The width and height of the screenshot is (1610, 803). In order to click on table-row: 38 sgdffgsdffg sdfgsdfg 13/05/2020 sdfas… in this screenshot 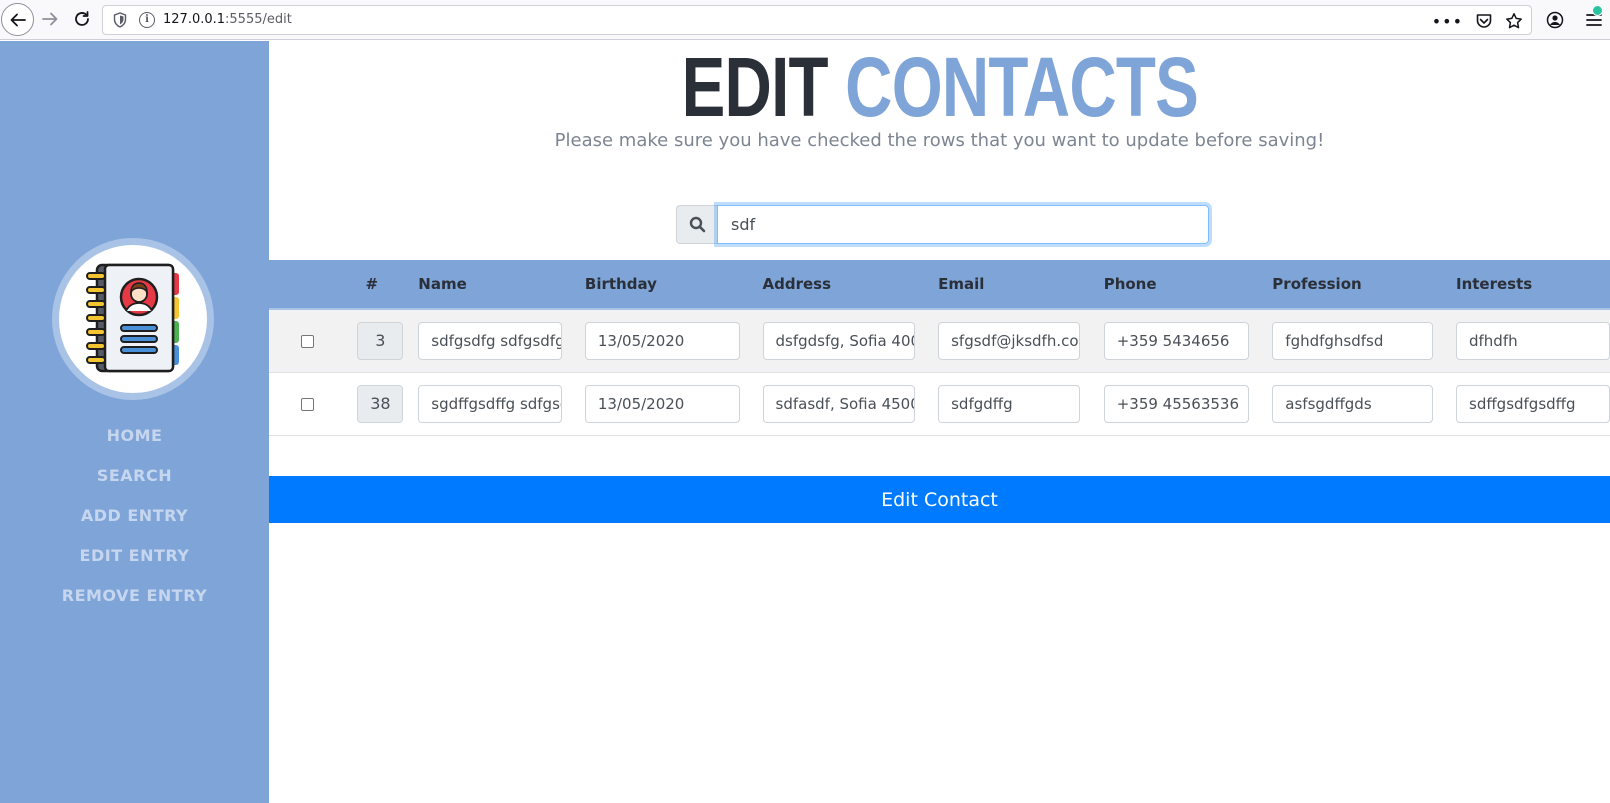, I will do `click(939, 404)`.